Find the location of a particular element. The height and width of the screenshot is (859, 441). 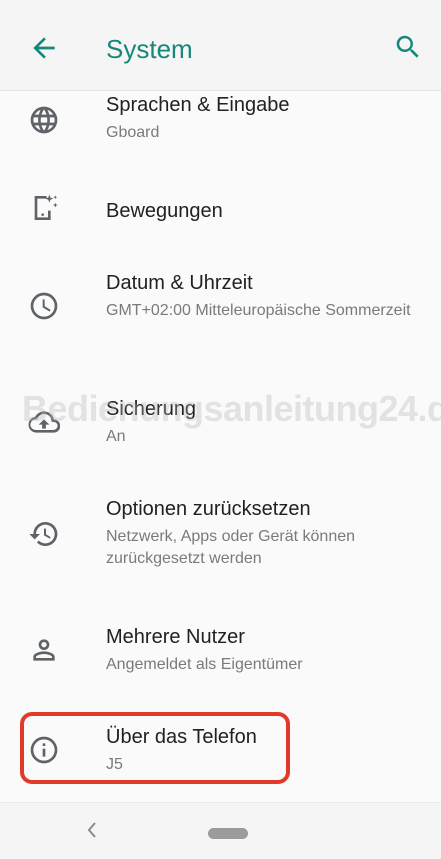

page-title: System is located at coordinates (149, 49).